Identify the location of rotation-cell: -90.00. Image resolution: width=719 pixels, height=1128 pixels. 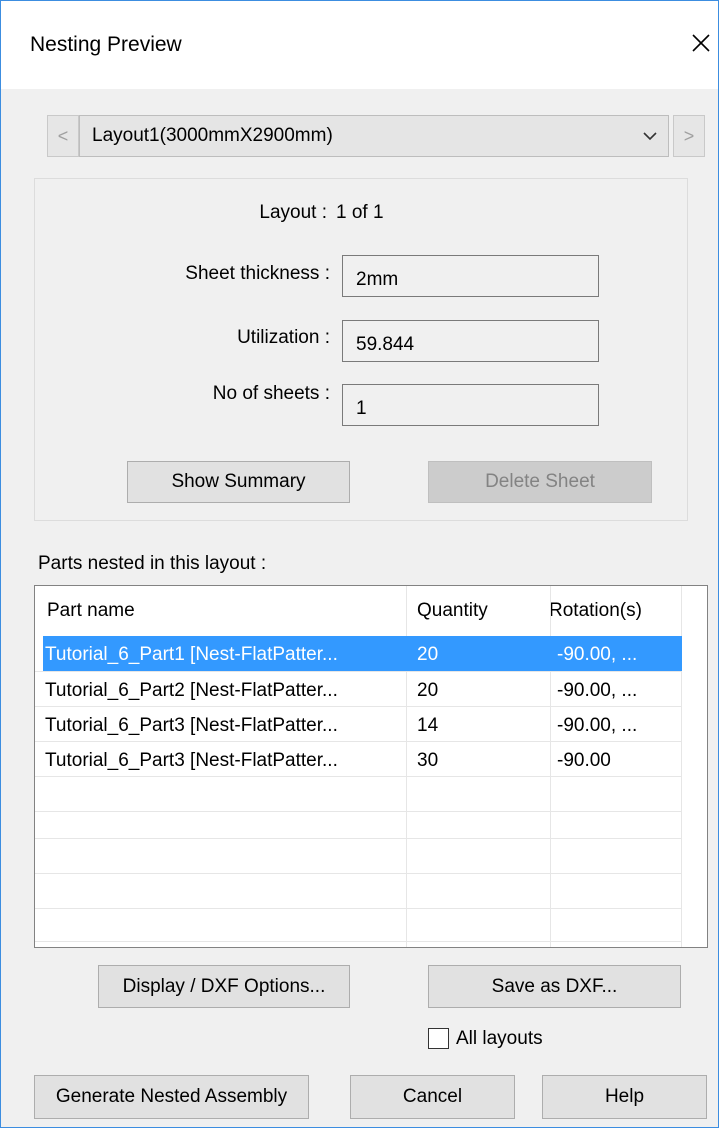
(584, 760).